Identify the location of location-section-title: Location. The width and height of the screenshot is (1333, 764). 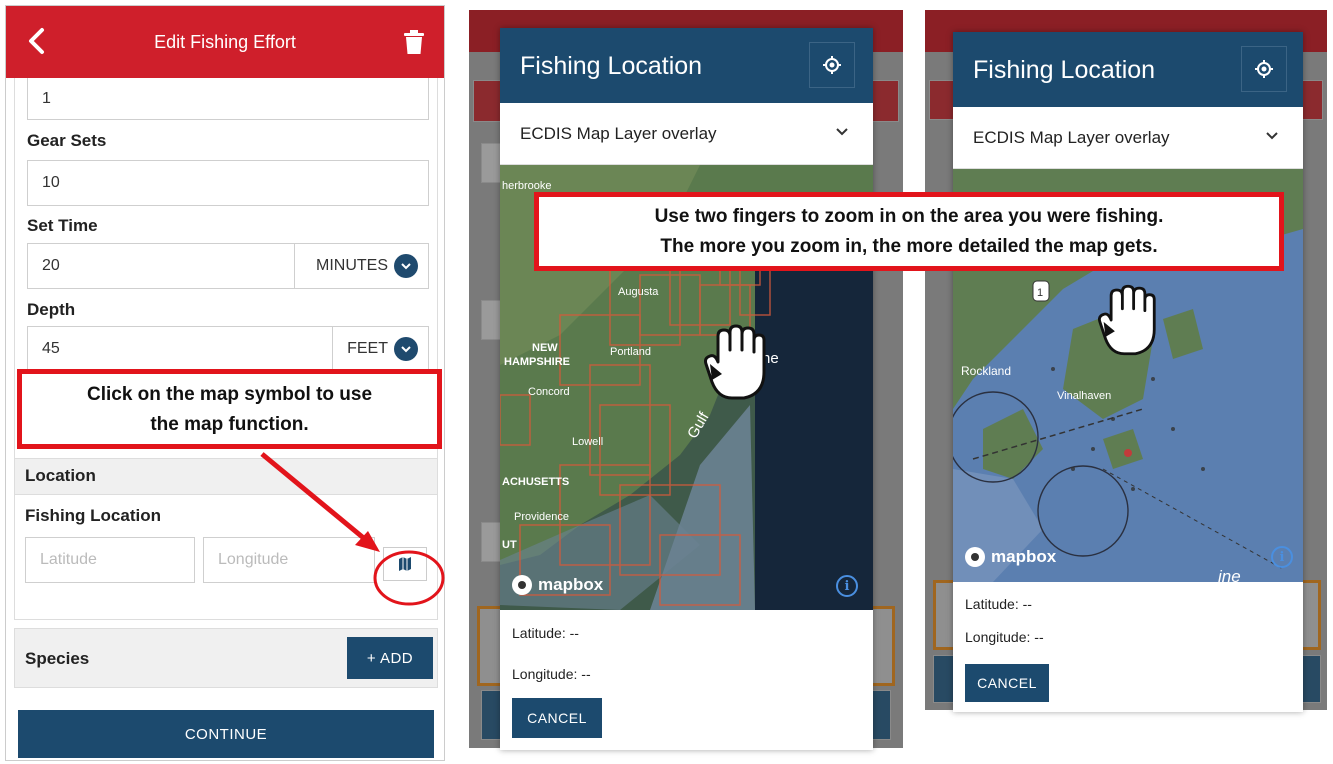
(60, 475).